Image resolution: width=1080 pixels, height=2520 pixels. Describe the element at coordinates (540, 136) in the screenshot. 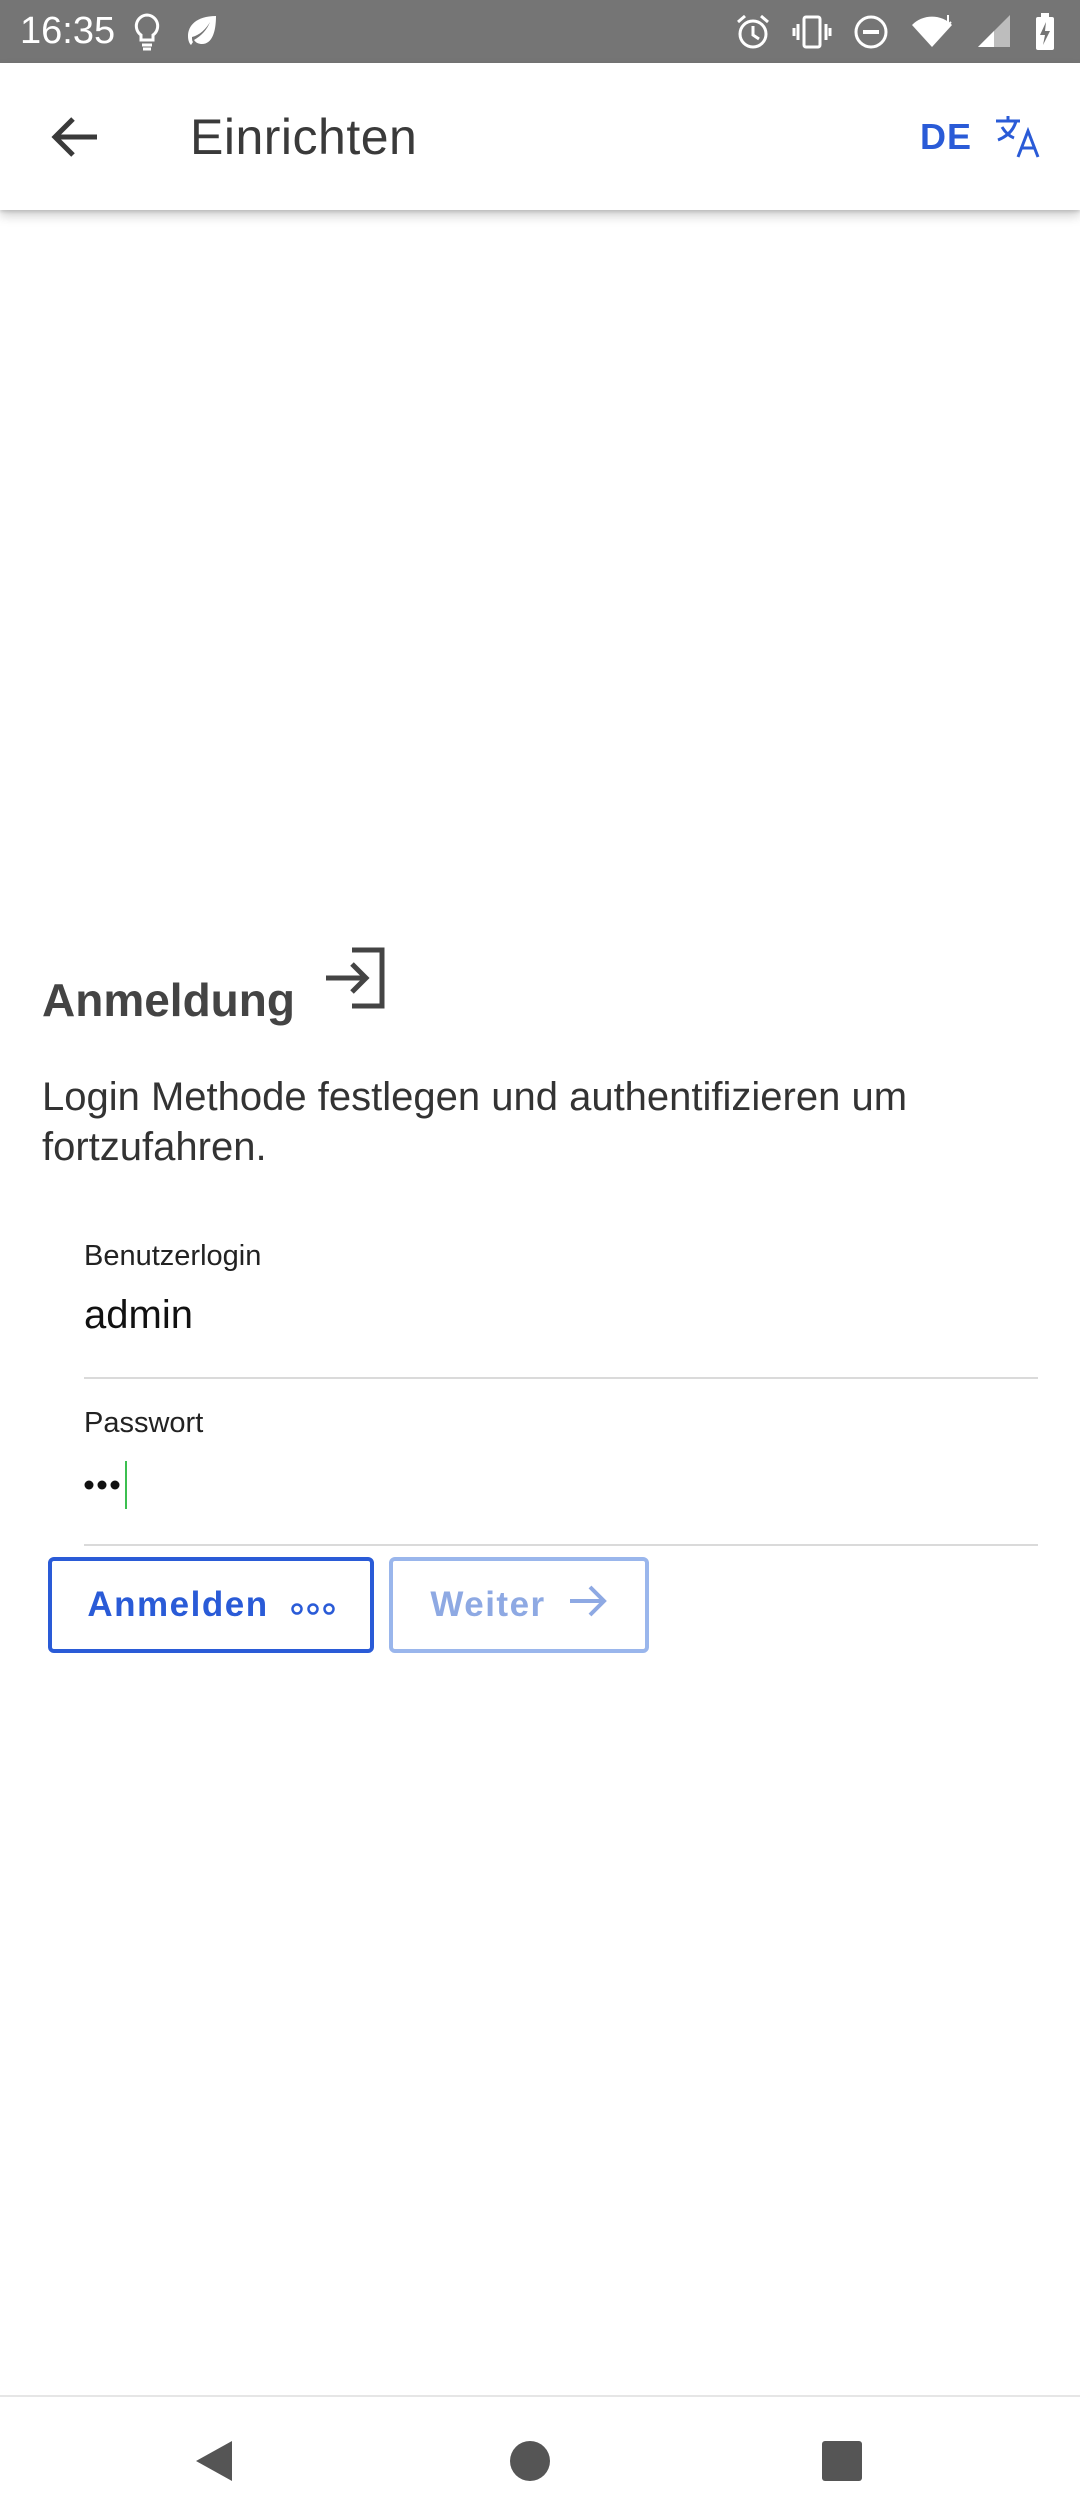

I see `app-bar: Einrichten DE` at that location.